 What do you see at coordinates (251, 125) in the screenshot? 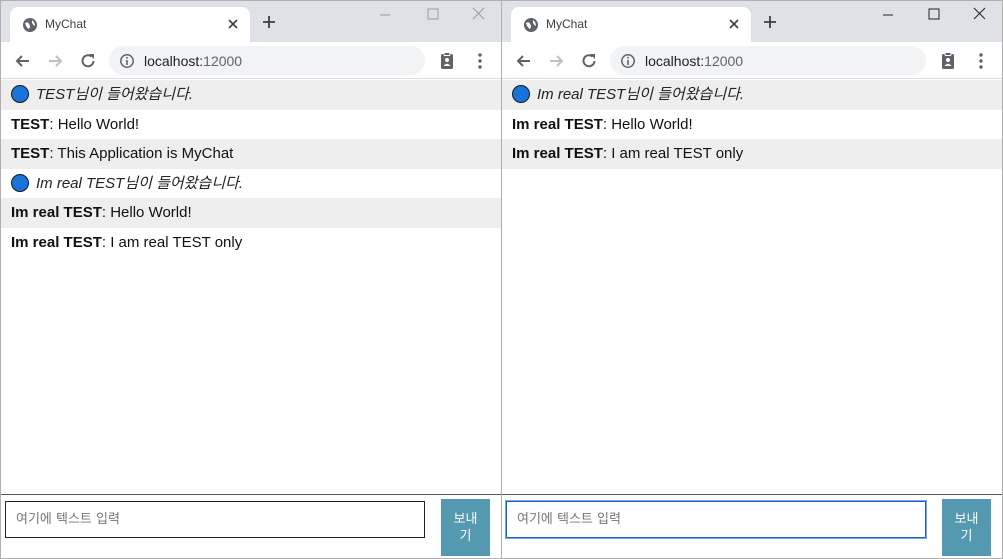
I see `chat-message: TEST: Hello World!` at bounding box center [251, 125].